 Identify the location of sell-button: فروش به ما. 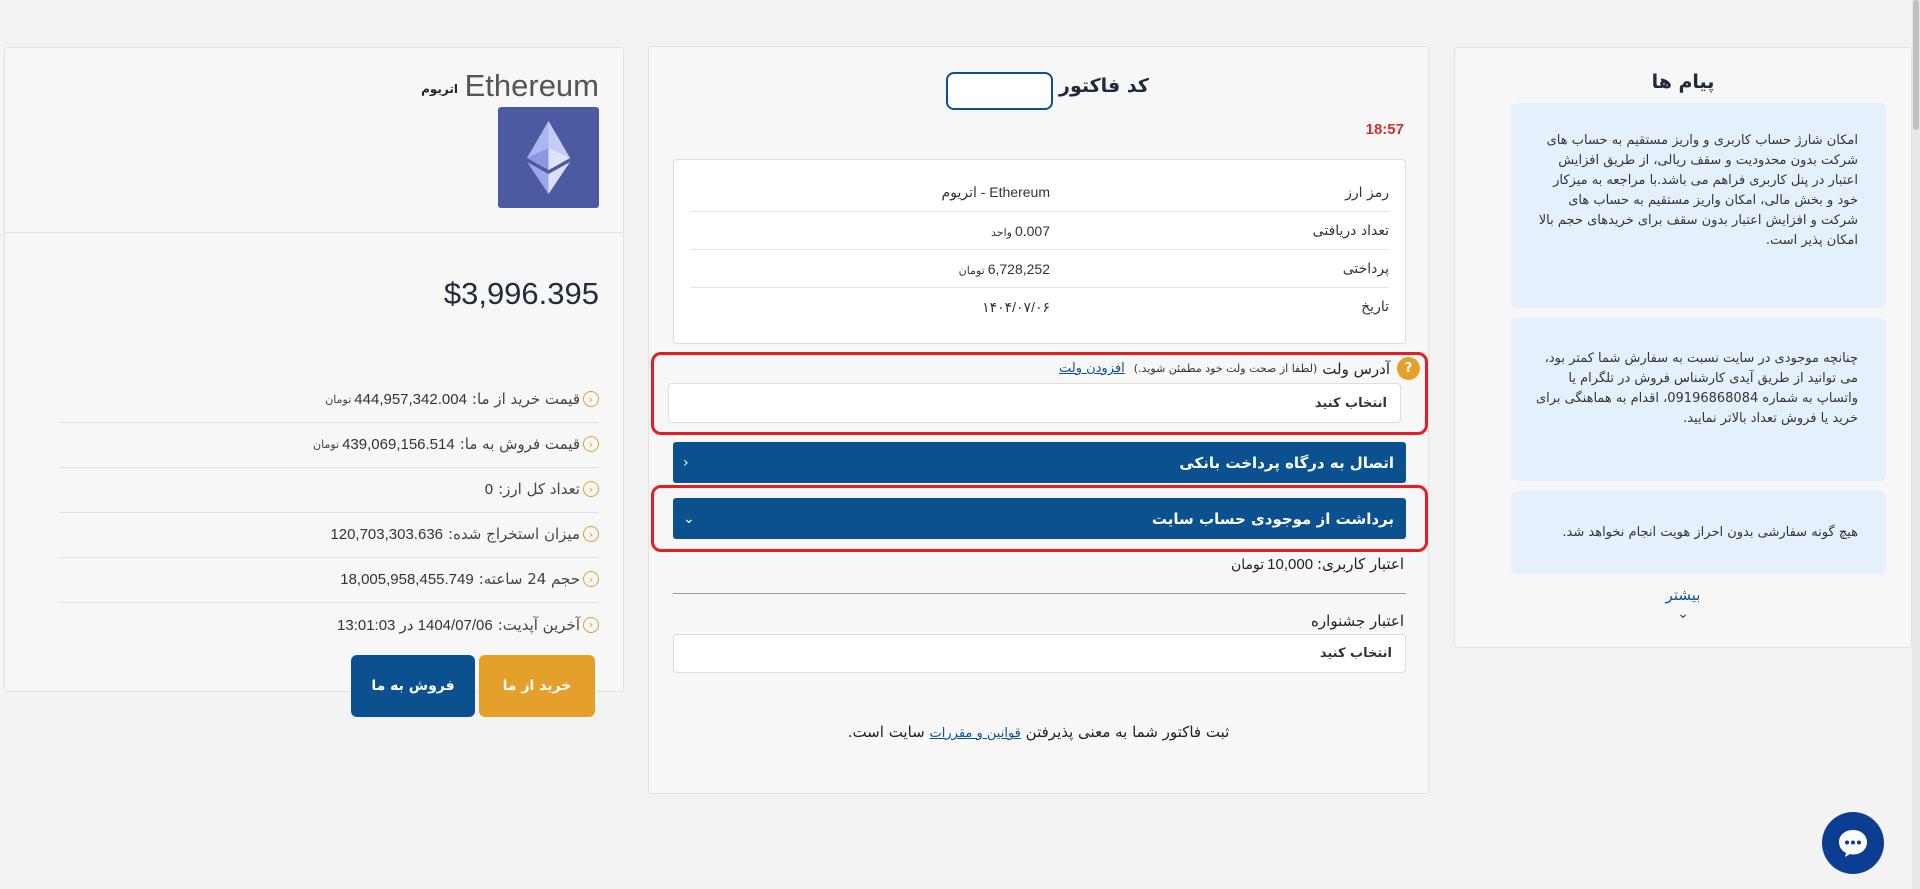
(413, 686).